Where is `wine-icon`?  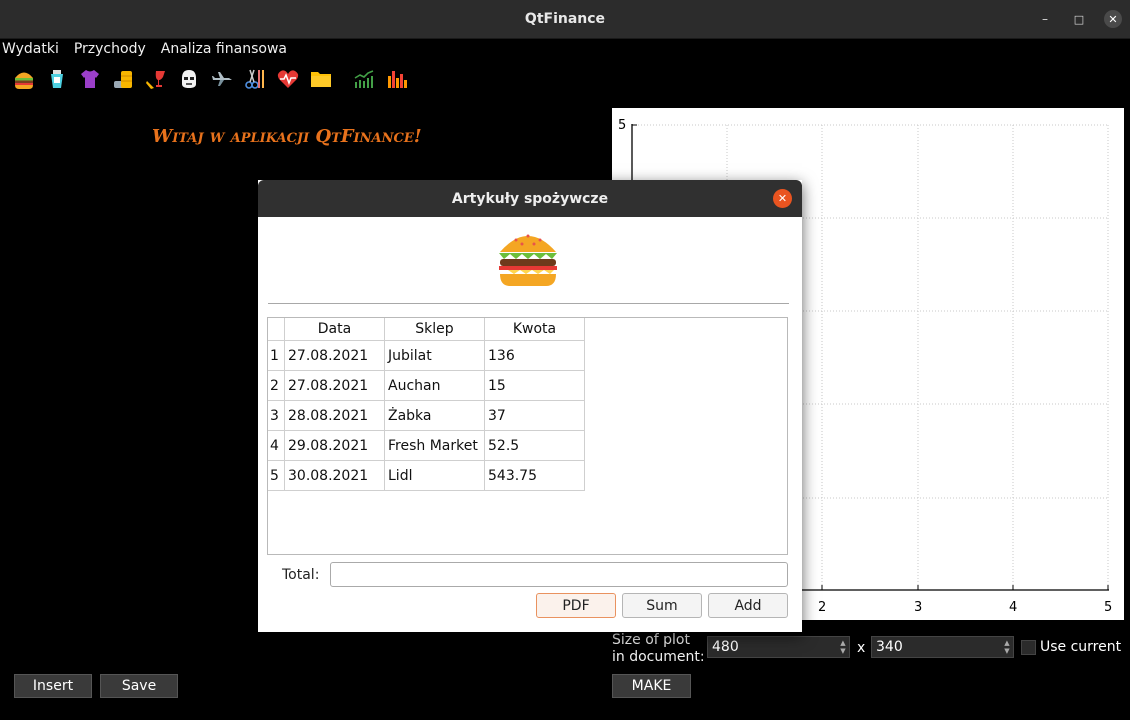 wine-icon is located at coordinates (155, 80).